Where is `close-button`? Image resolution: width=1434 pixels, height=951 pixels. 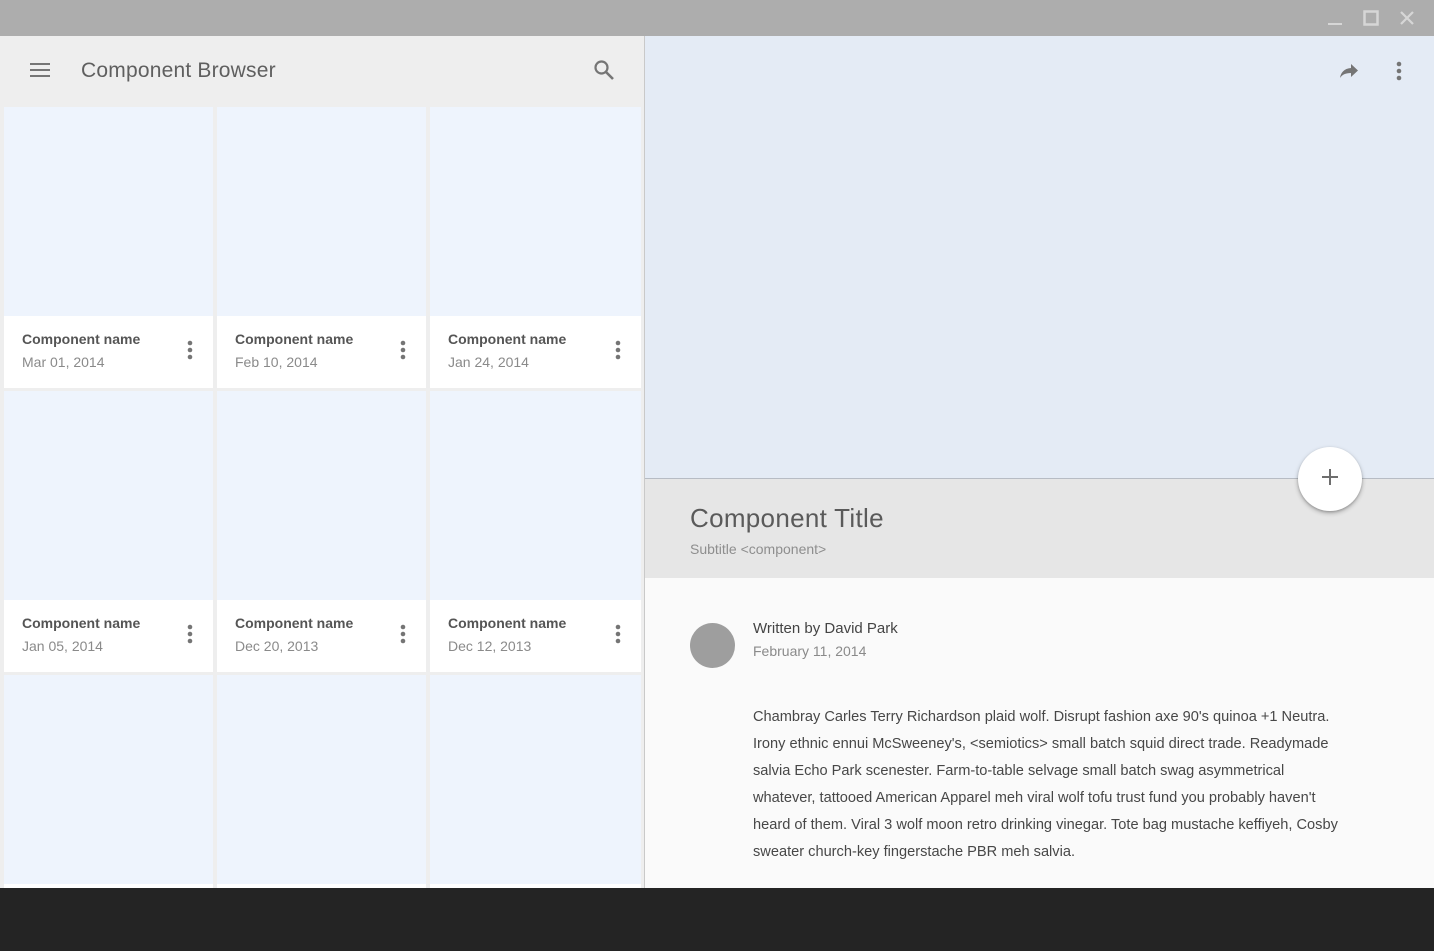 close-button is located at coordinates (1407, 18).